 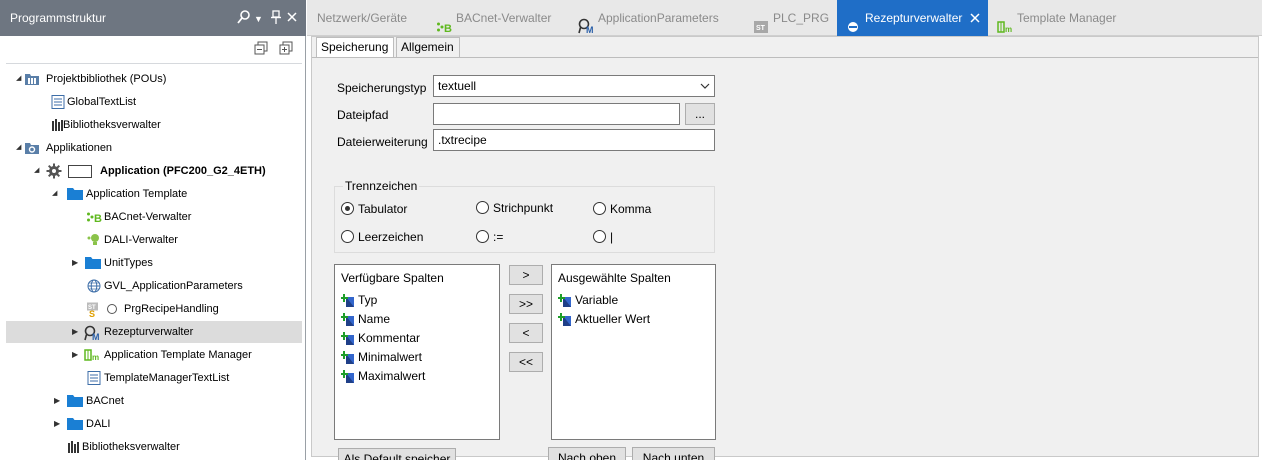 What do you see at coordinates (276, 19) in the screenshot?
I see `pin-icon` at bounding box center [276, 19].